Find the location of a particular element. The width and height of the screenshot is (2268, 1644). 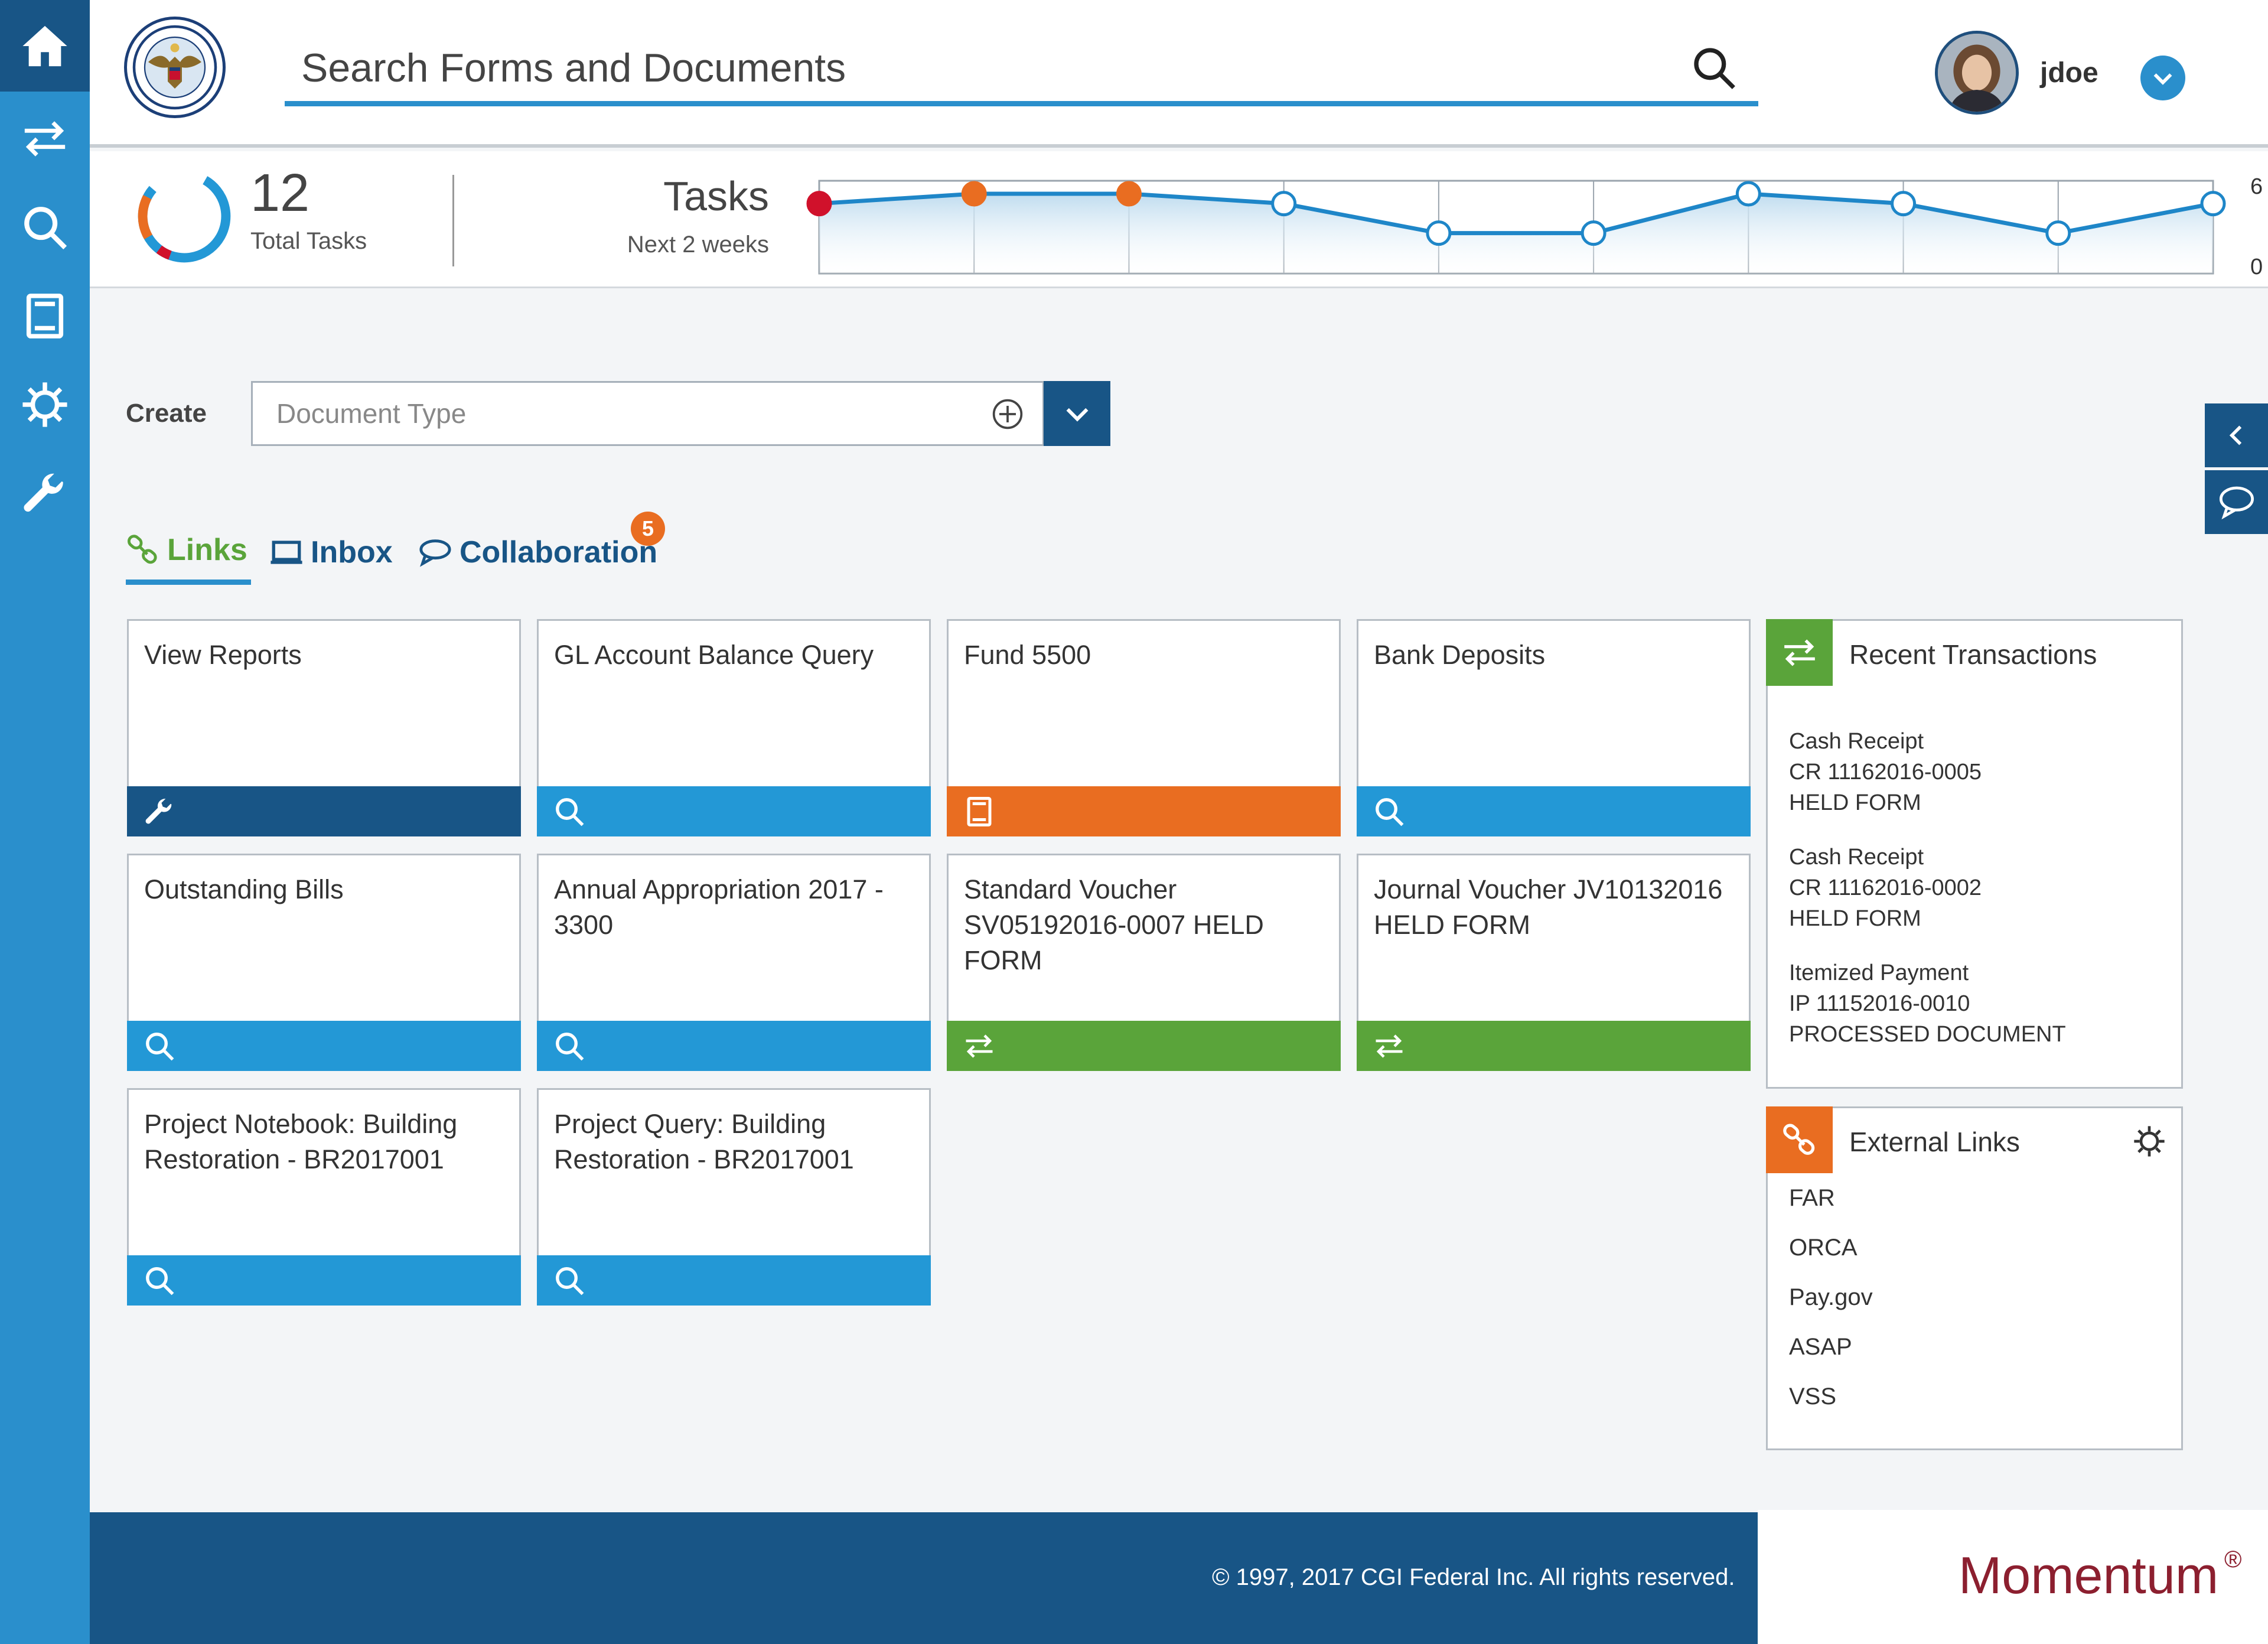

create-label: Create is located at coordinates (166, 413).